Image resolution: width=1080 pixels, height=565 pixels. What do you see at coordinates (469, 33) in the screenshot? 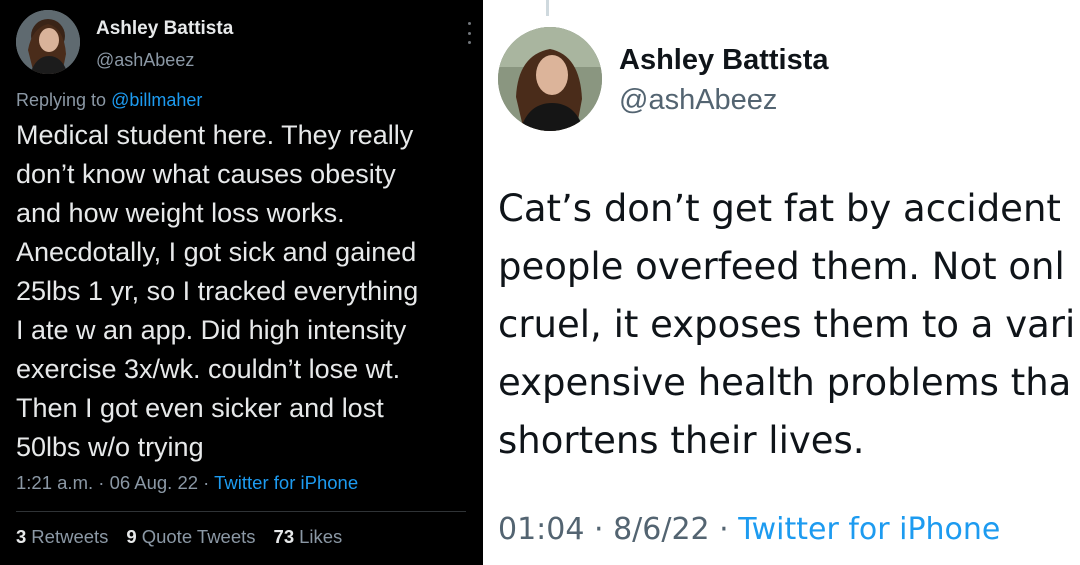
I see `more-vertical-icon` at bounding box center [469, 33].